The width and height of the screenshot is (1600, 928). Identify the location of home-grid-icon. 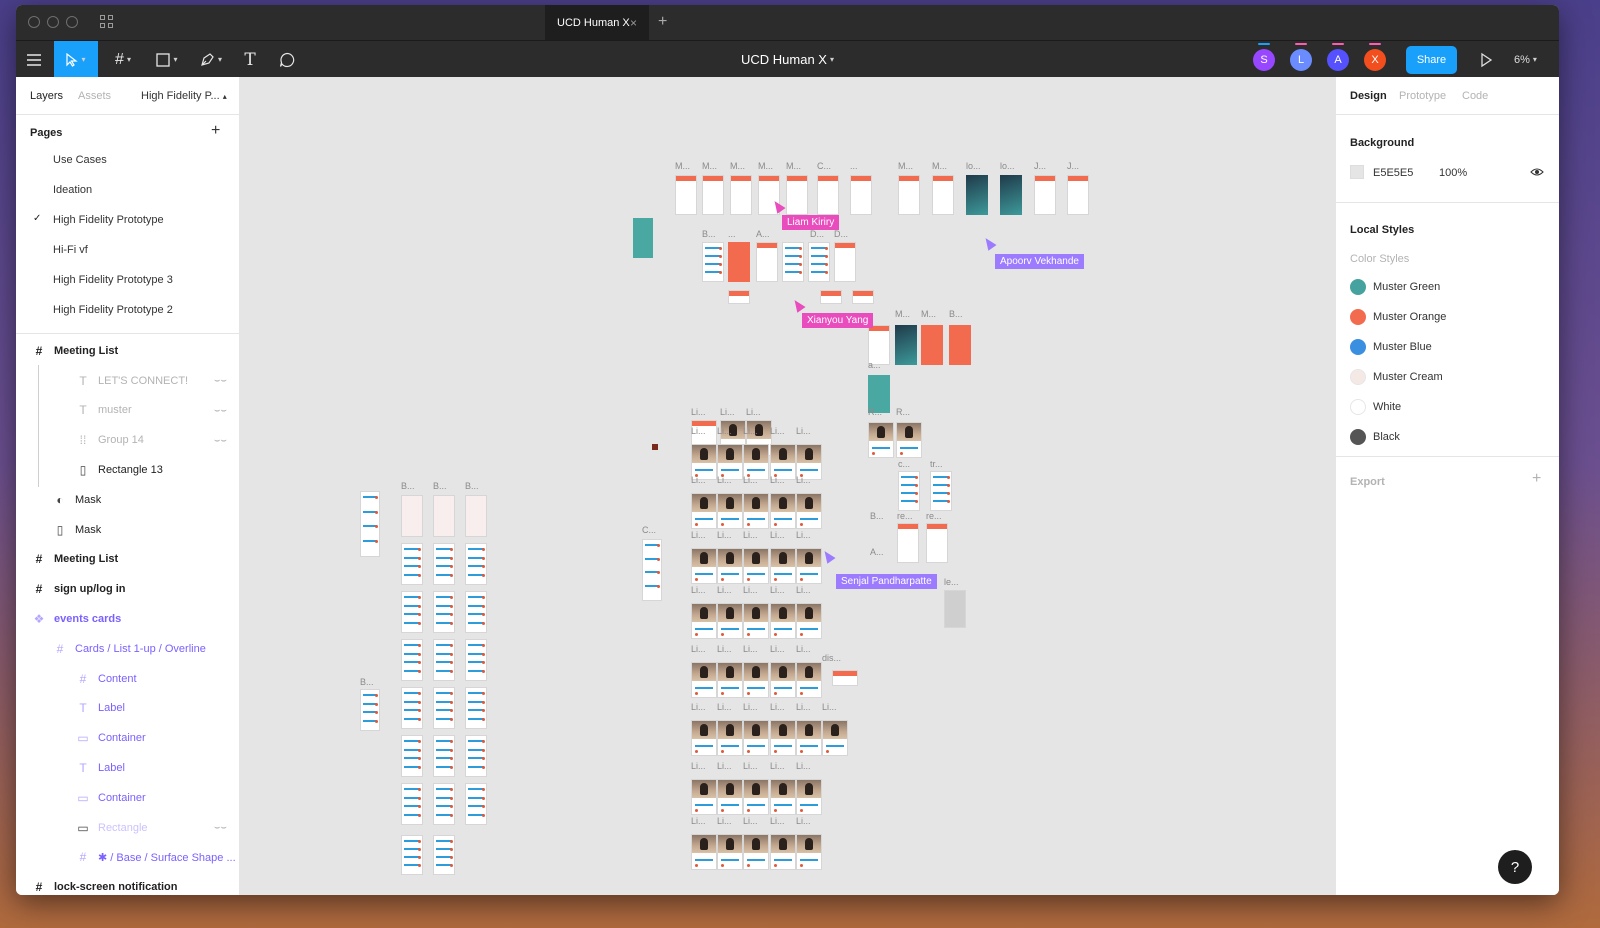
(107, 22).